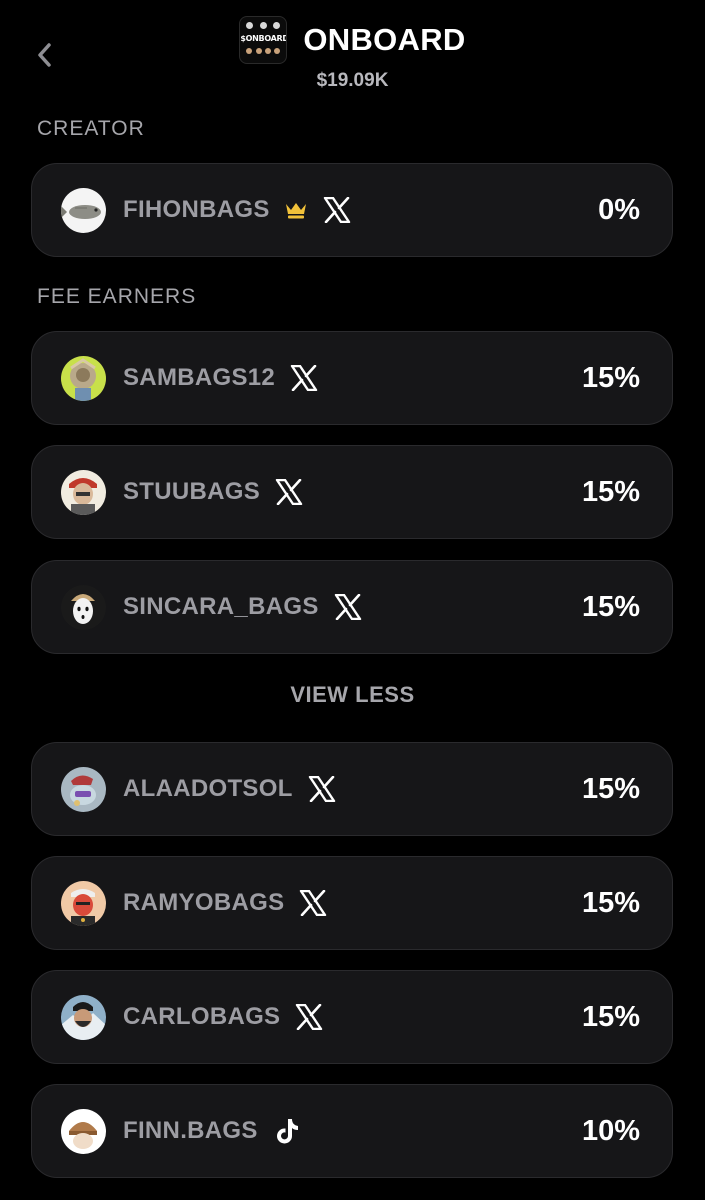 The width and height of the screenshot is (705, 1200). I want to click on fee-earners-section-label: FEE EARNERS, so click(117, 296).